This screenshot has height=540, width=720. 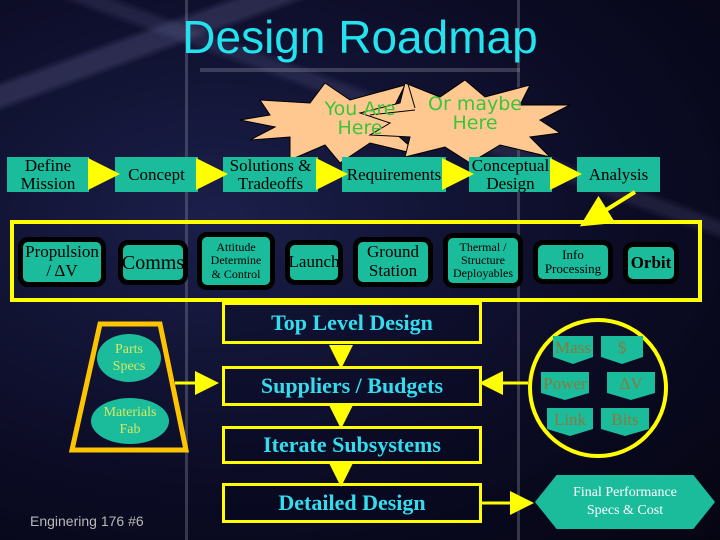 I want to click on design-step-detailed-design: Detailed Design, so click(x=352, y=503).